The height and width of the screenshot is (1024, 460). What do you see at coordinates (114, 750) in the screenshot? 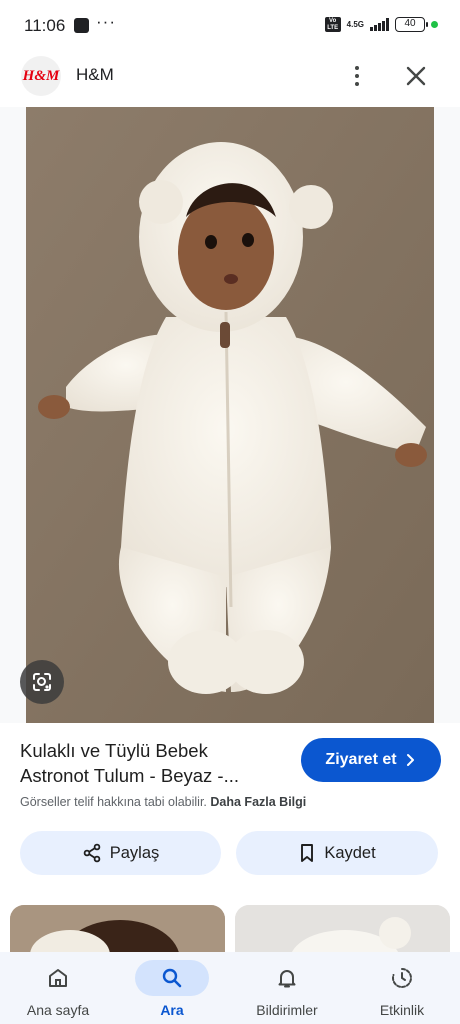
I see `result-title-line-1: Kulaklı ve Tüylü Bebek` at bounding box center [114, 750].